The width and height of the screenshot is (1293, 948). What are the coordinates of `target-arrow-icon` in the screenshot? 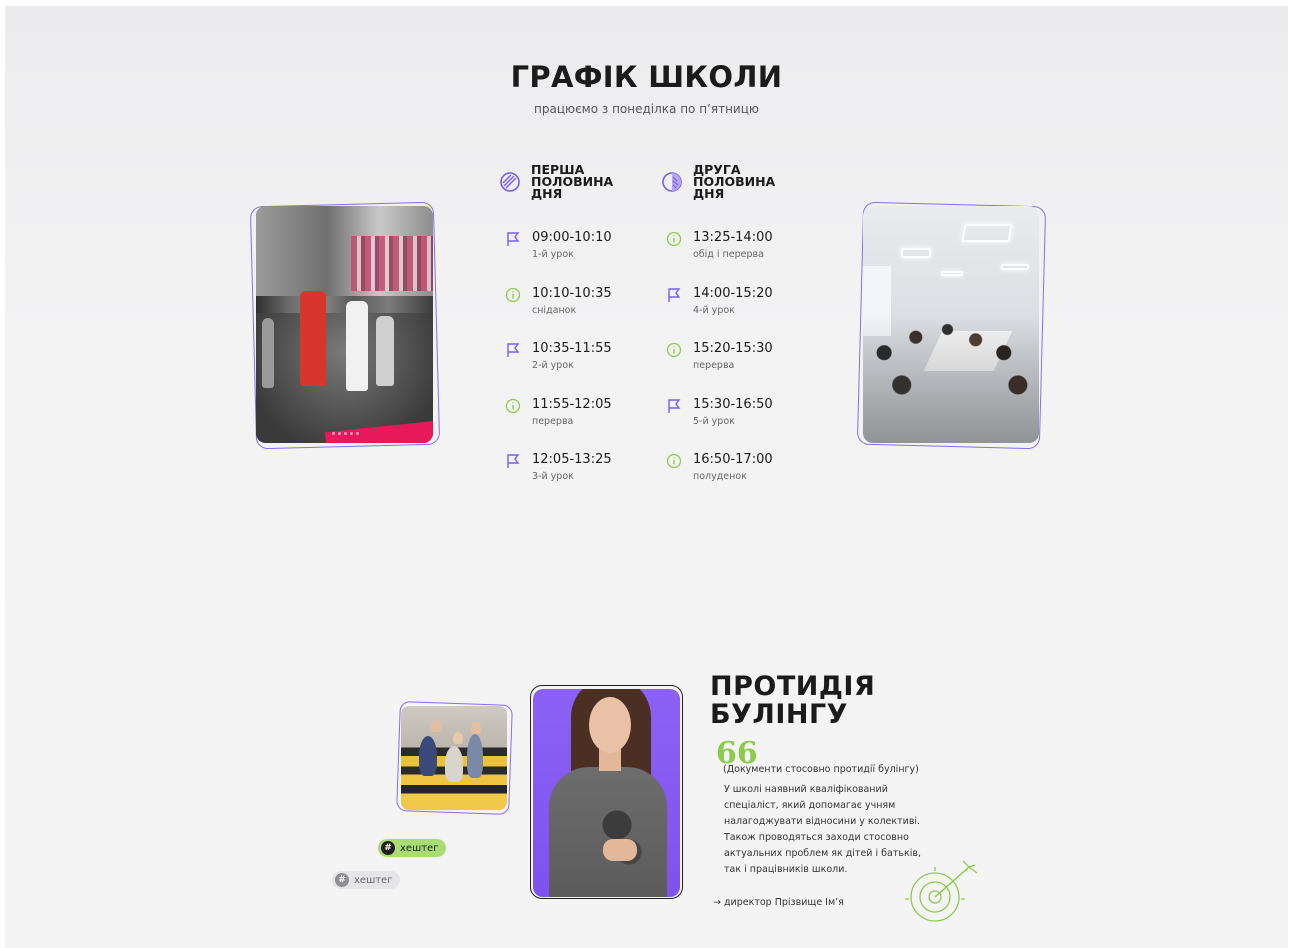 It's located at (941, 891).